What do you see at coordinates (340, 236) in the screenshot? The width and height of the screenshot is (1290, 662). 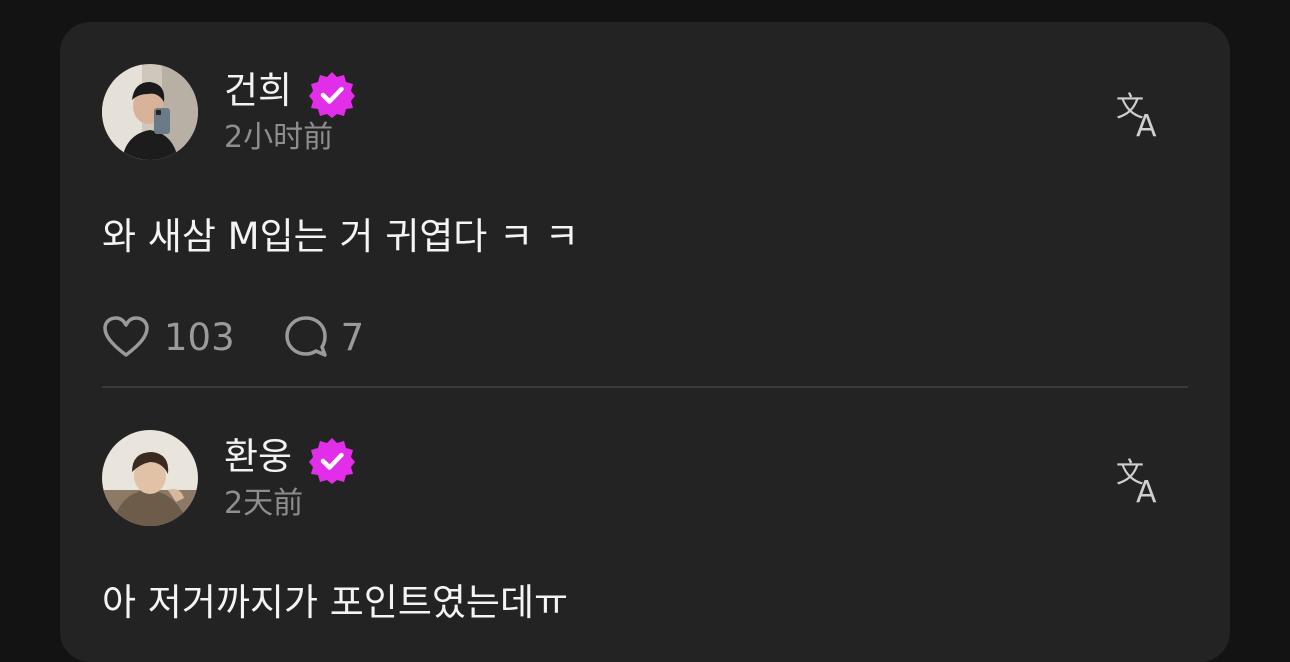 I see `comment-text: 와 새삼 M입는 거 귀엽다 ㅋ ㅋ` at bounding box center [340, 236].